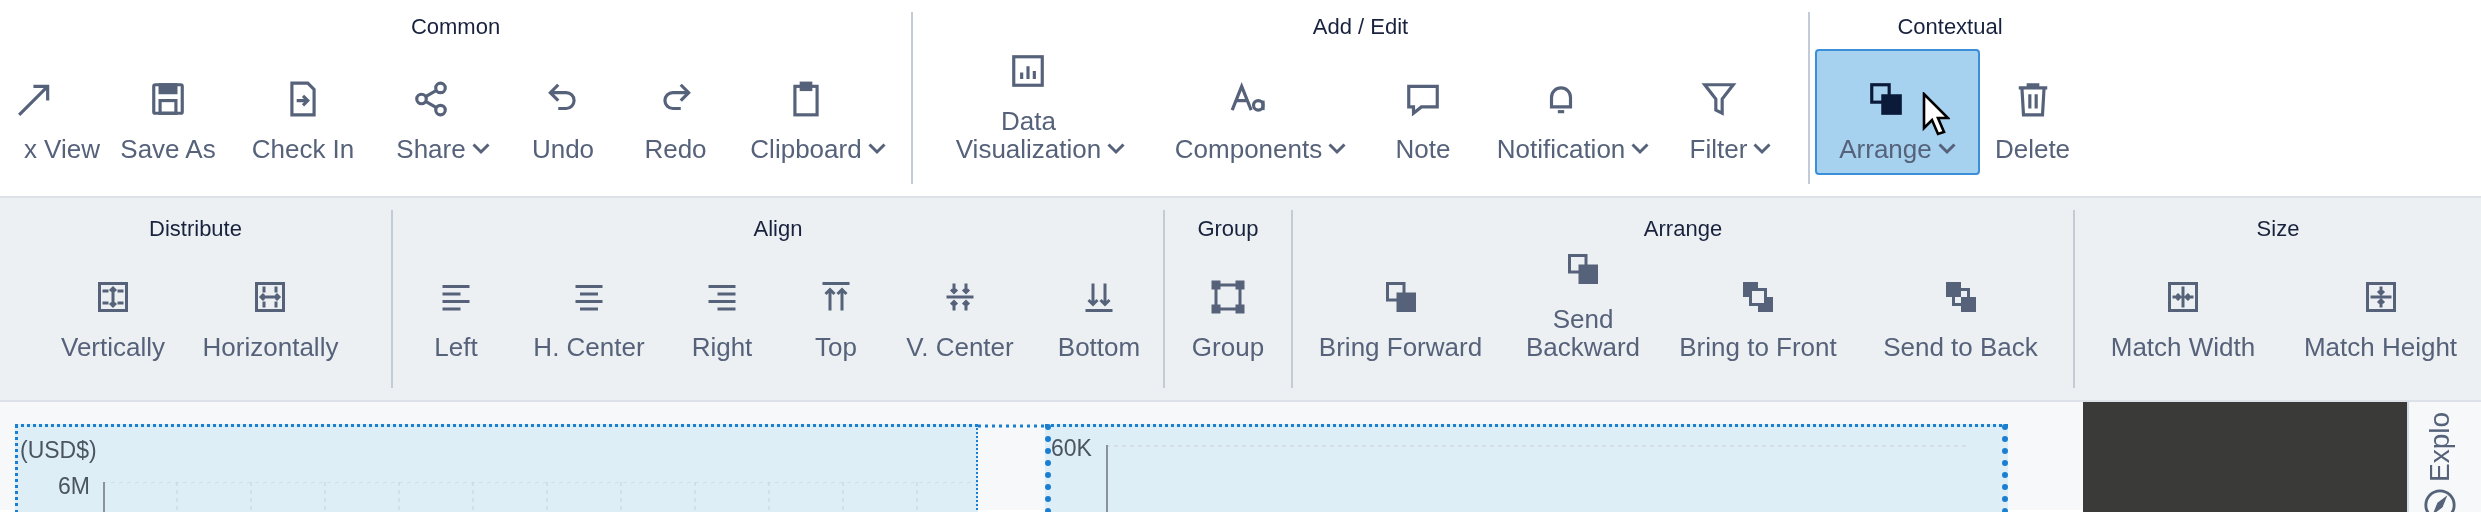 The height and width of the screenshot is (512, 2481). I want to click on group-title: Common, so click(455, 27).